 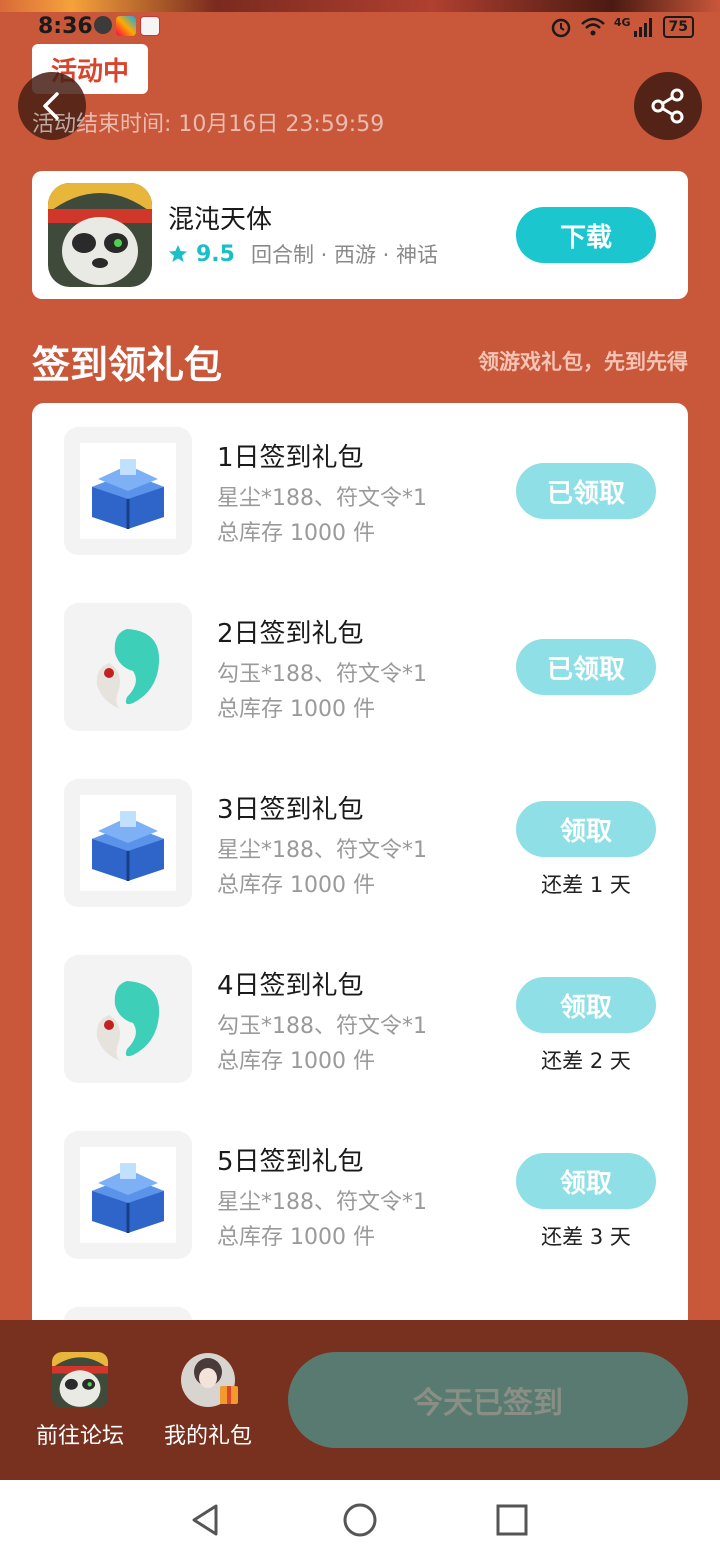 I want to click on game-tags: 回合制 · 西游 · 神话, so click(x=344, y=255).